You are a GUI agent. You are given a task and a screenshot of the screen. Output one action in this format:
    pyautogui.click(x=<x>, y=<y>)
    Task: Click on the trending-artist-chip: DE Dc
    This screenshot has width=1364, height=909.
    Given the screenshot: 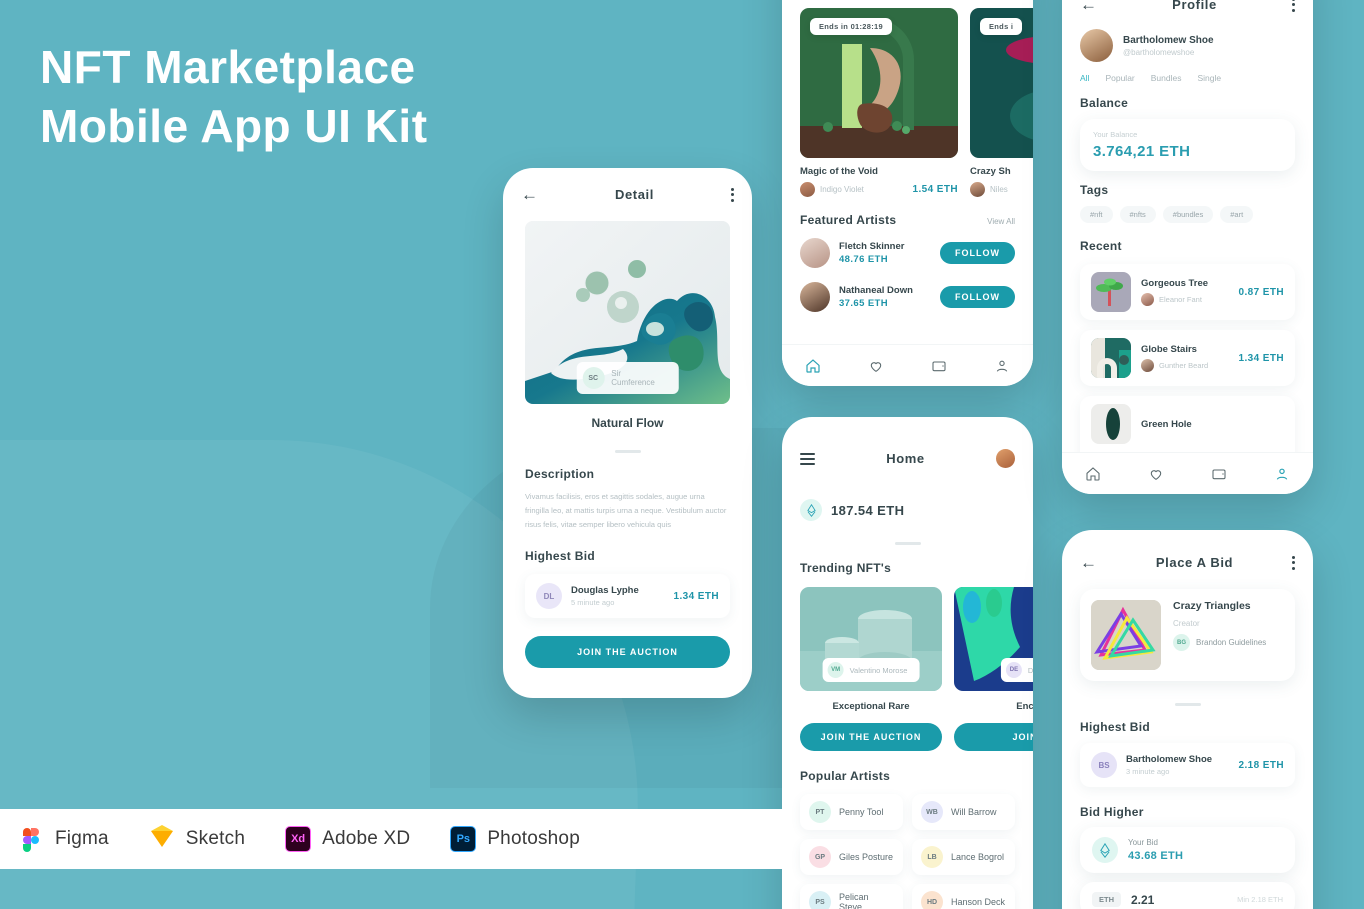 What is the action you would take?
    pyautogui.click(x=1016, y=670)
    